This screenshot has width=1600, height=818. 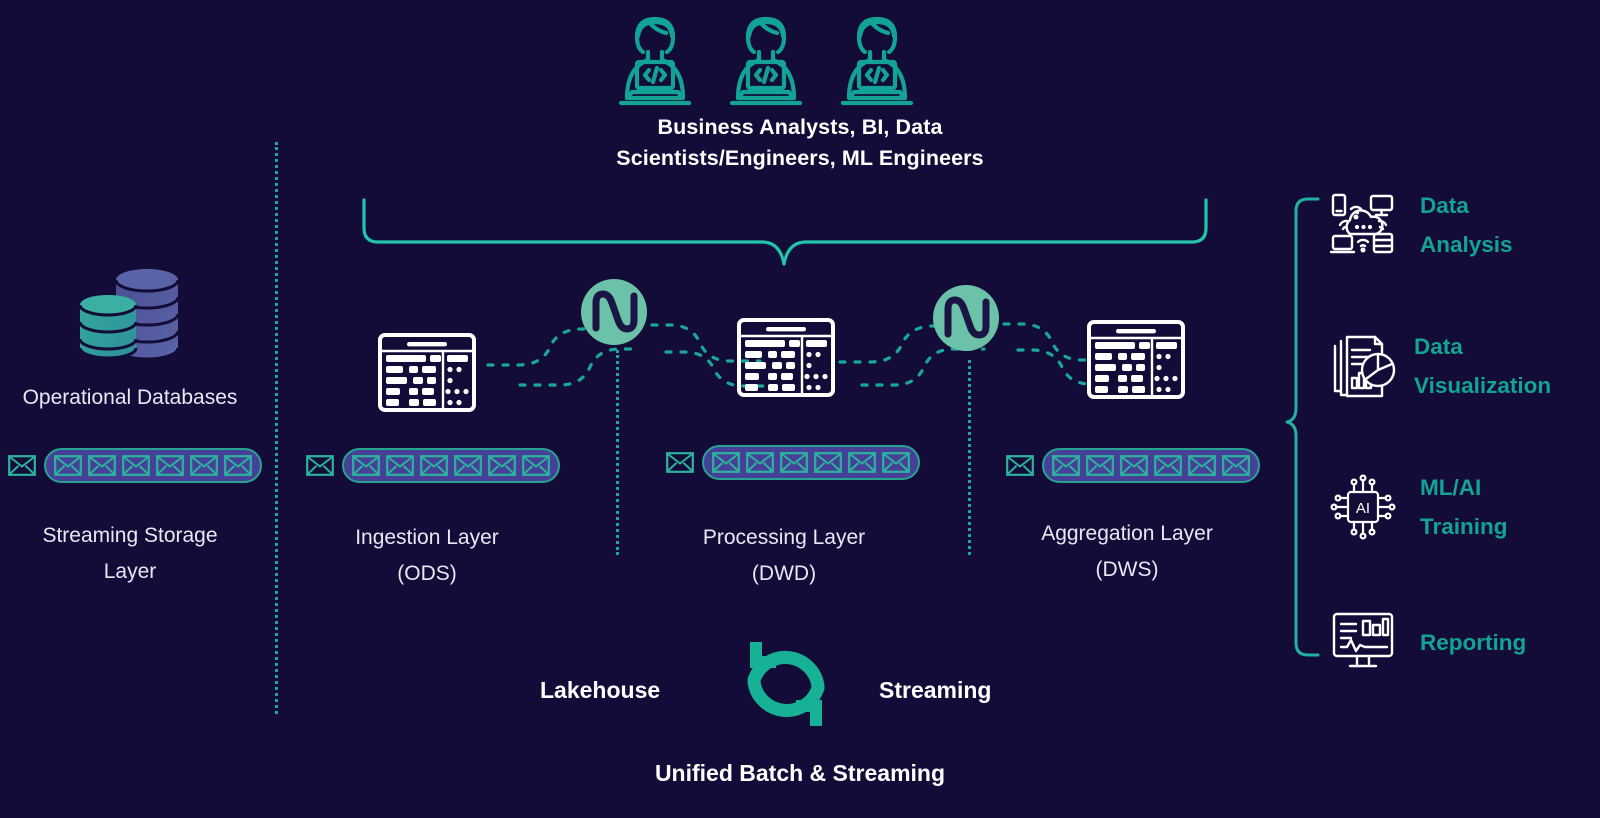 What do you see at coordinates (427, 537) in the screenshot?
I see `layer-name: Ingestion Layer` at bounding box center [427, 537].